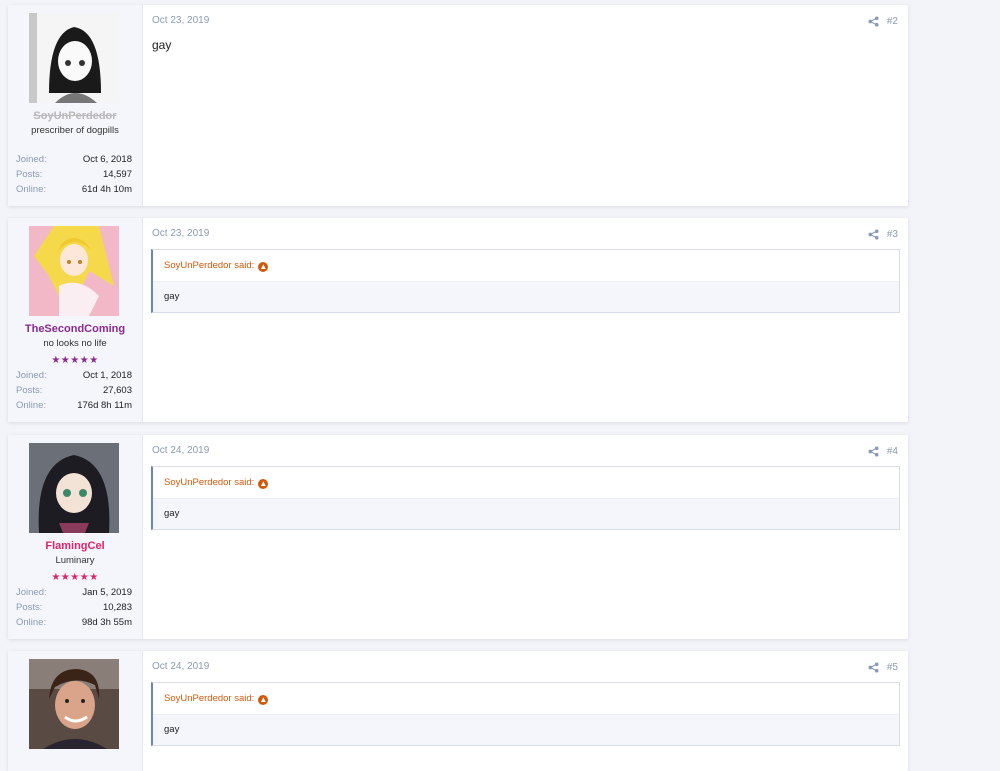  I want to click on stat-posts: Posts: 27,603, so click(74, 390).